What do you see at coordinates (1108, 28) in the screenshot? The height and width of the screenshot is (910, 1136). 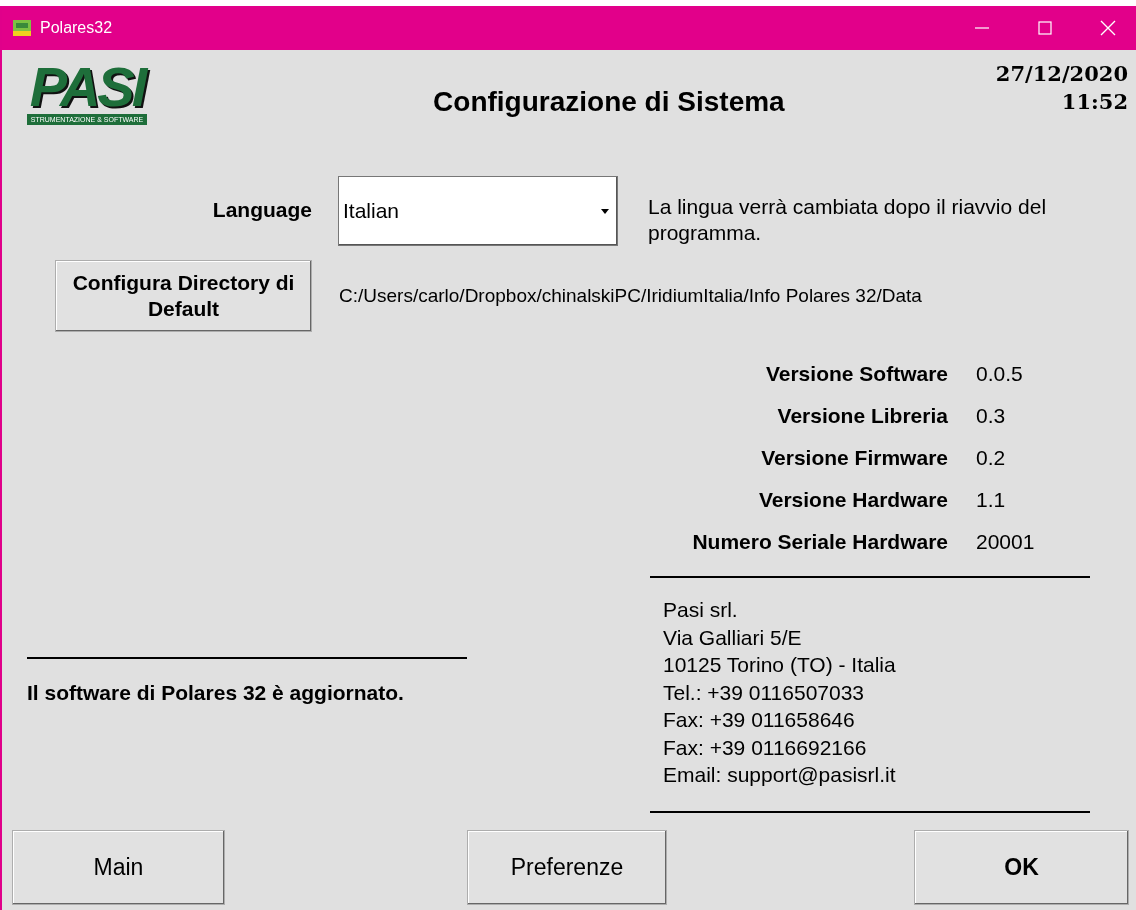 I see `close-icon` at bounding box center [1108, 28].